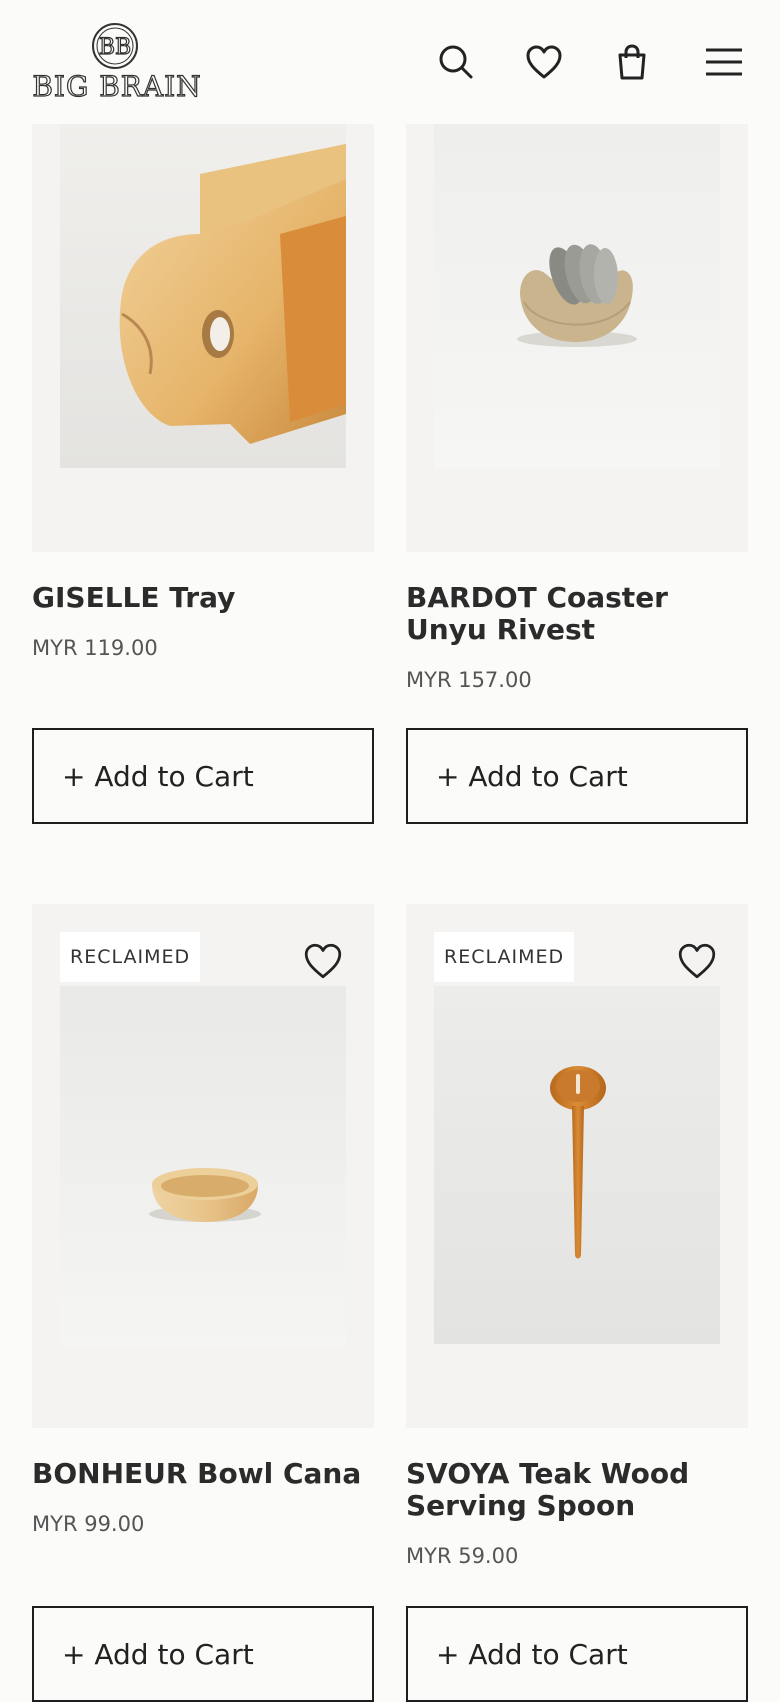 This screenshot has width=780, height=1702. I want to click on brand-logo: BB BIG BRAIN, so click(117, 63).